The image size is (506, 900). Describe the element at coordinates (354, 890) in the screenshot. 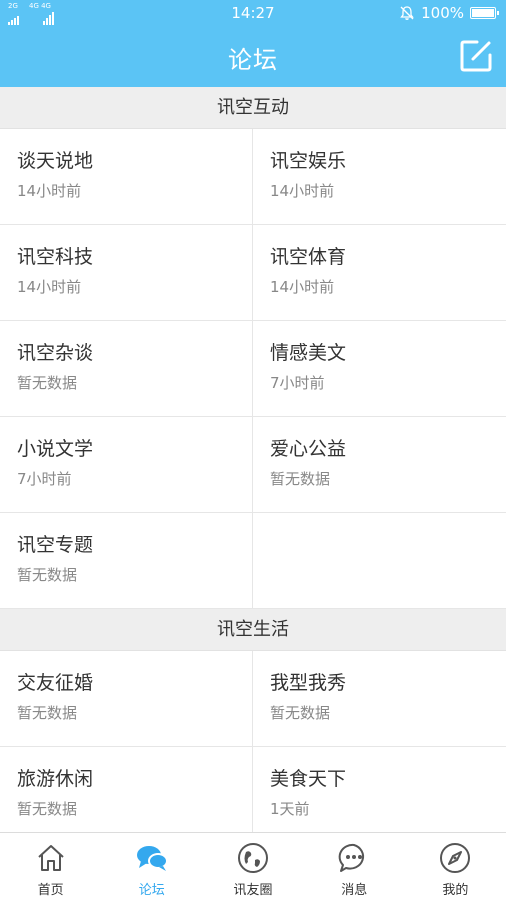

I see `tab-label: 消息` at that location.